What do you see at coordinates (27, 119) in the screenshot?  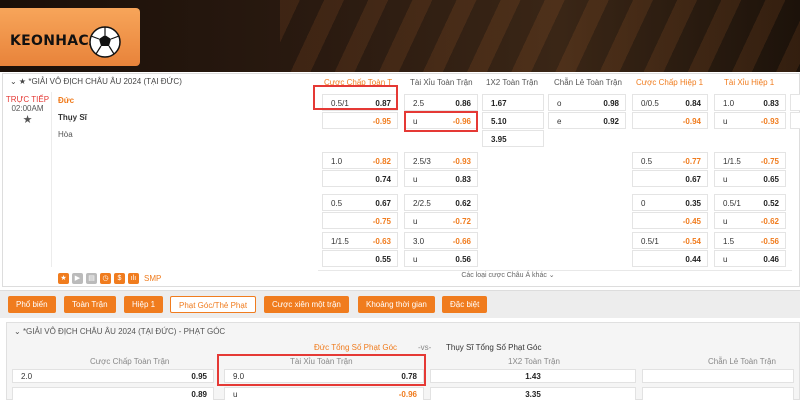 I see `favorite-star-icon: ★` at bounding box center [27, 119].